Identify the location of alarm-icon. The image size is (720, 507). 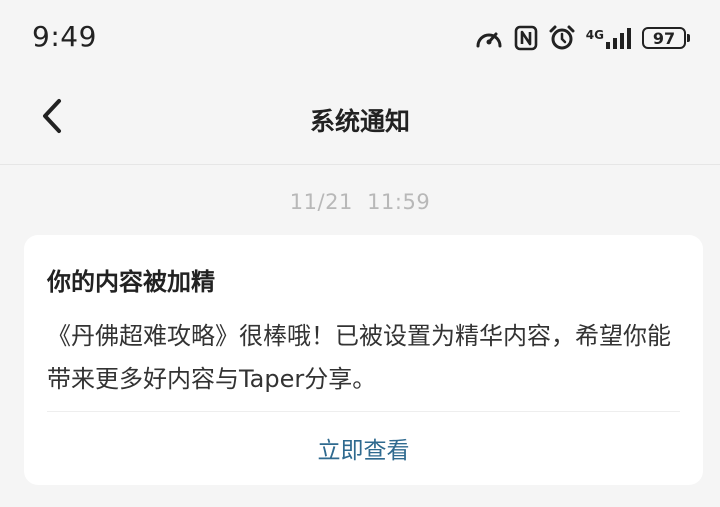
(562, 38).